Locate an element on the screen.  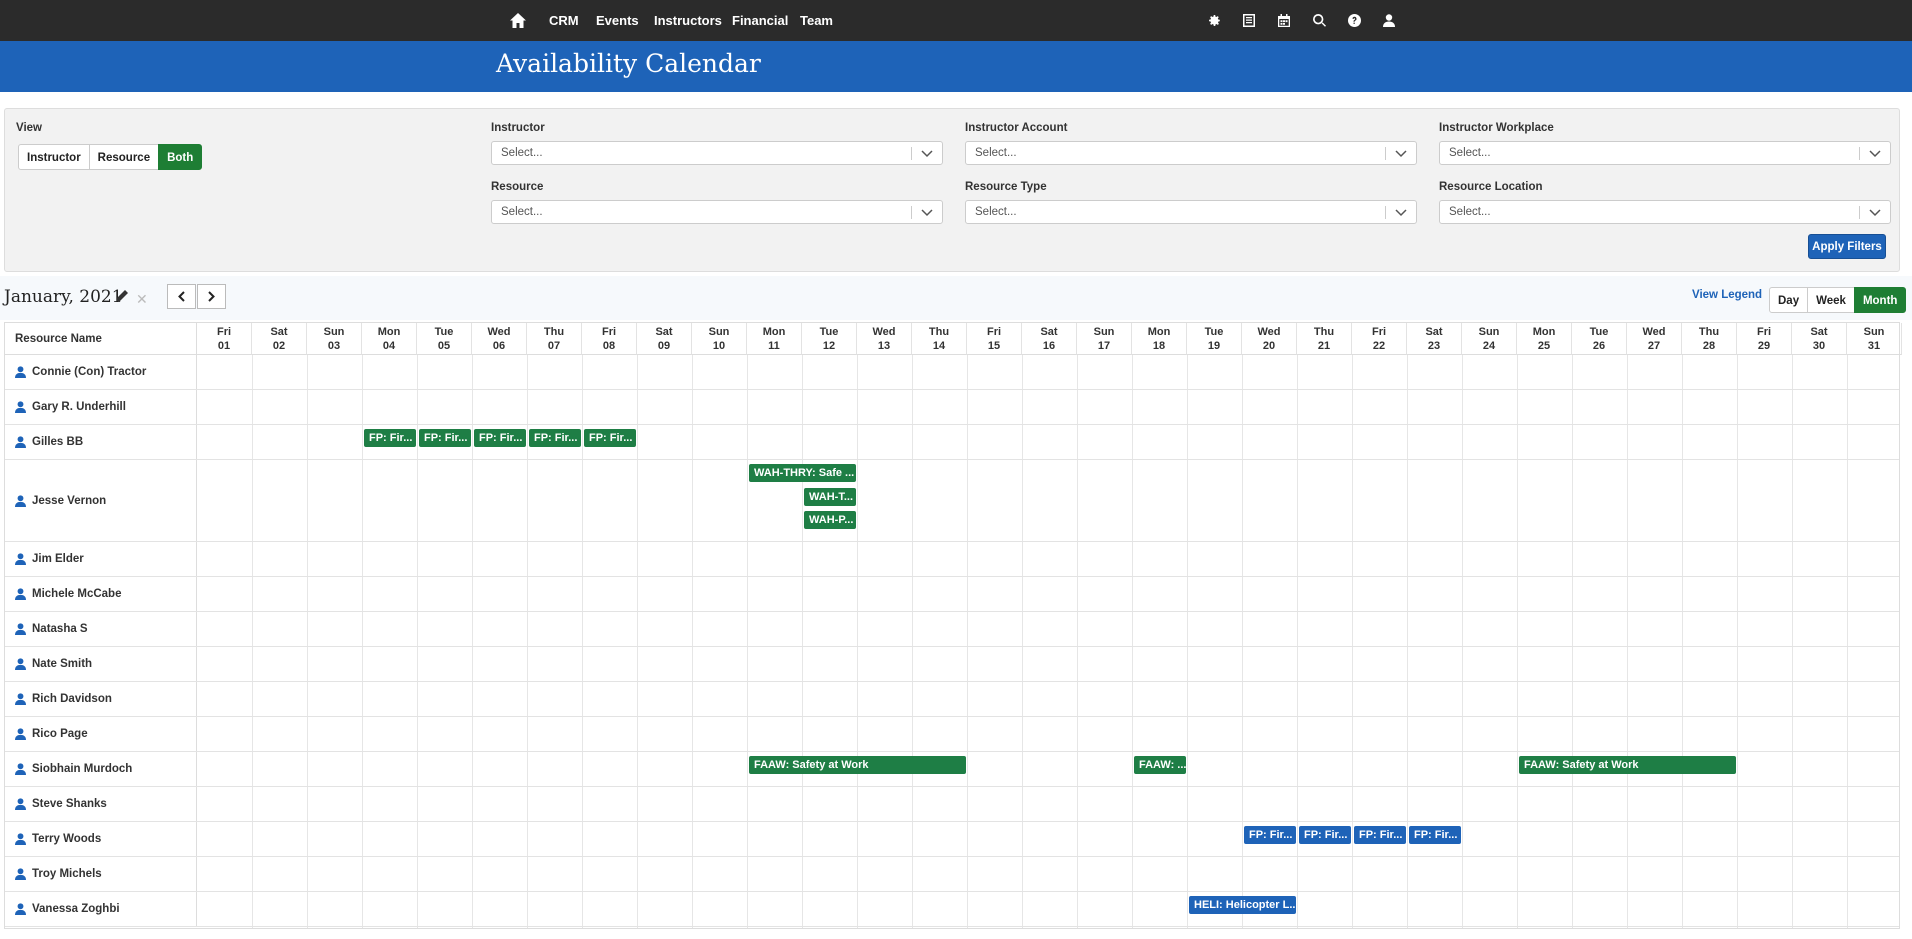
page-banner: Availability Calendar is located at coordinates (956, 66).